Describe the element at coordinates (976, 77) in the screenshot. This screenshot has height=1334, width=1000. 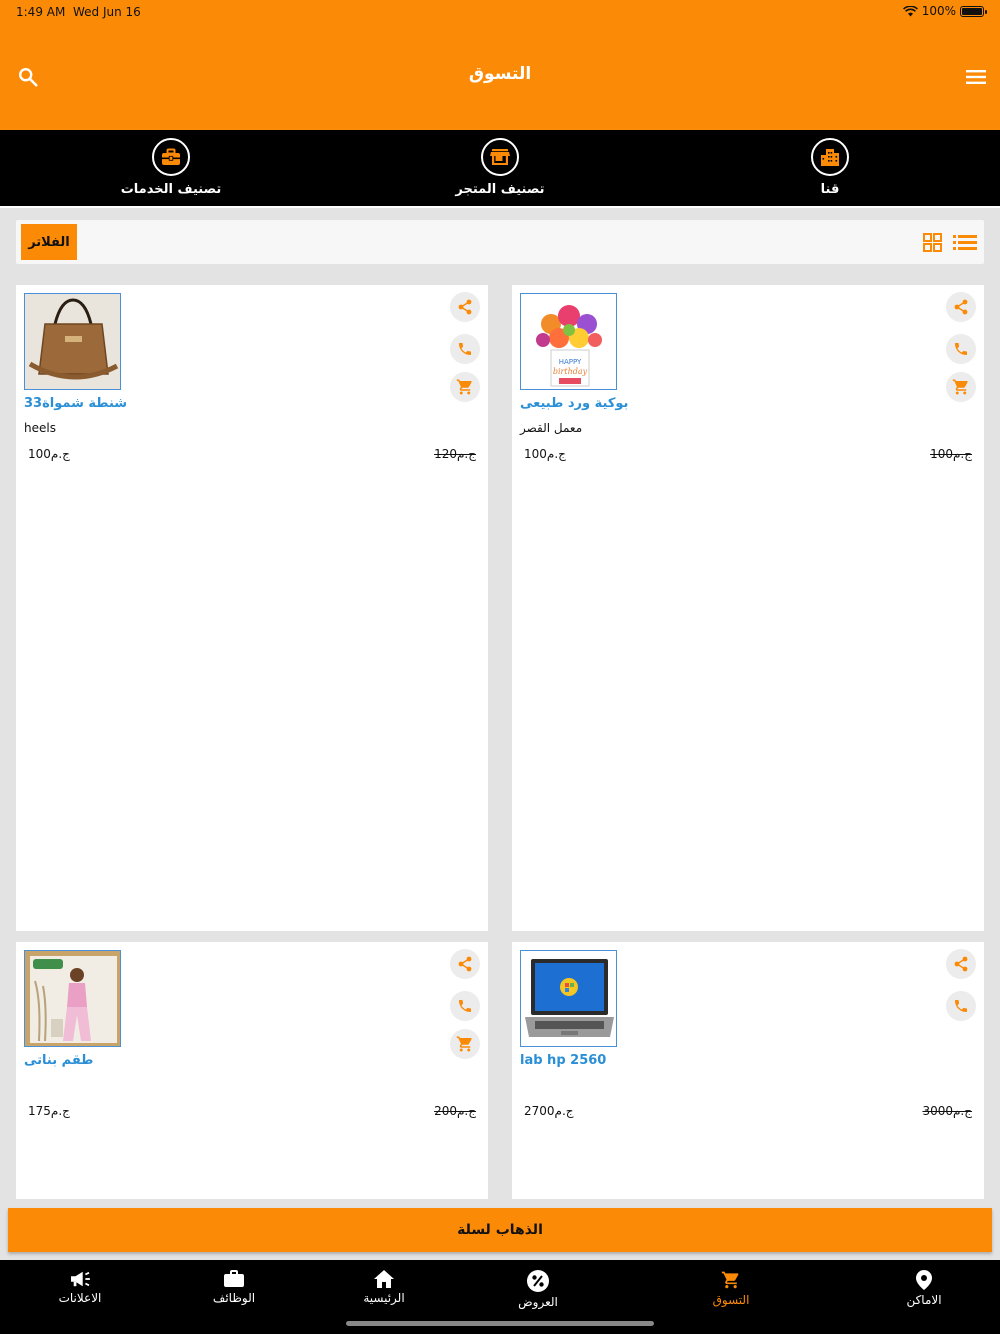
I see `hamburger-menu-icon` at that location.